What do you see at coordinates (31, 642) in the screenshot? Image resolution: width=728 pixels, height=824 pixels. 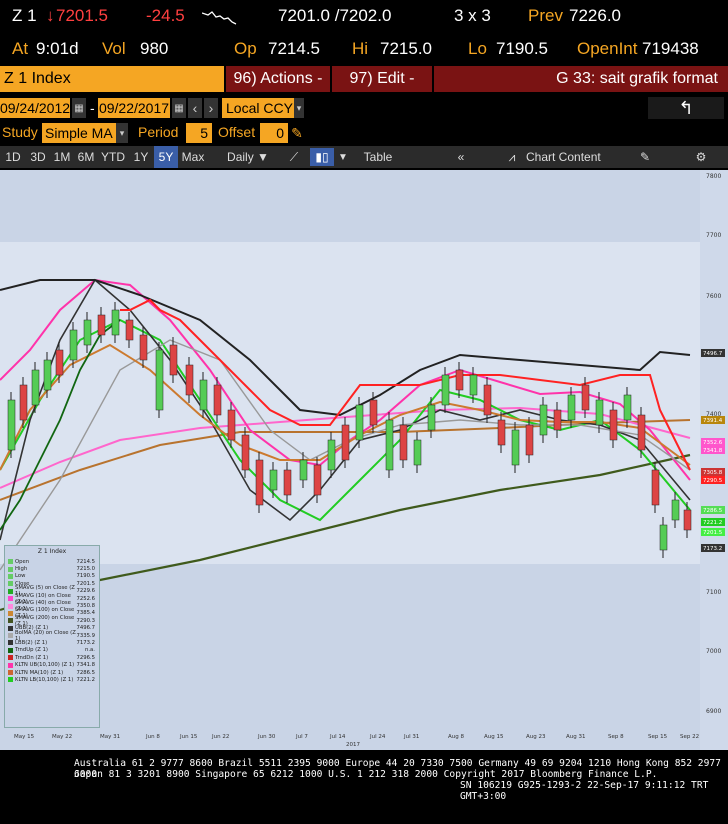 I see `legend-label: LBB(2) (Z 1)` at bounding box center [31, 642].